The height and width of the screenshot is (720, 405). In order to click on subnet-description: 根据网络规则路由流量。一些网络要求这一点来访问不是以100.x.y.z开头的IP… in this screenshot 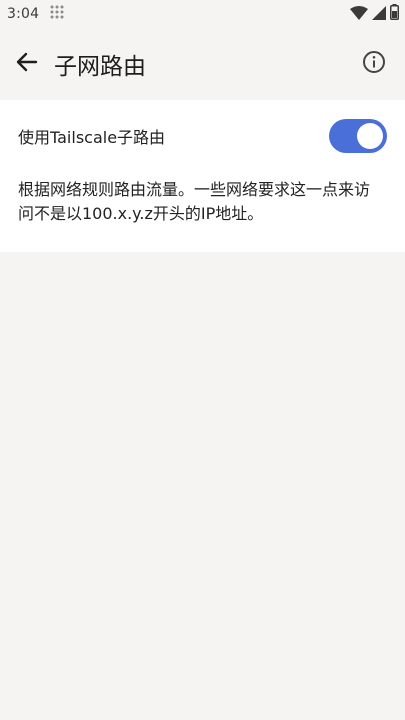, I will do `click(194, 201)`.